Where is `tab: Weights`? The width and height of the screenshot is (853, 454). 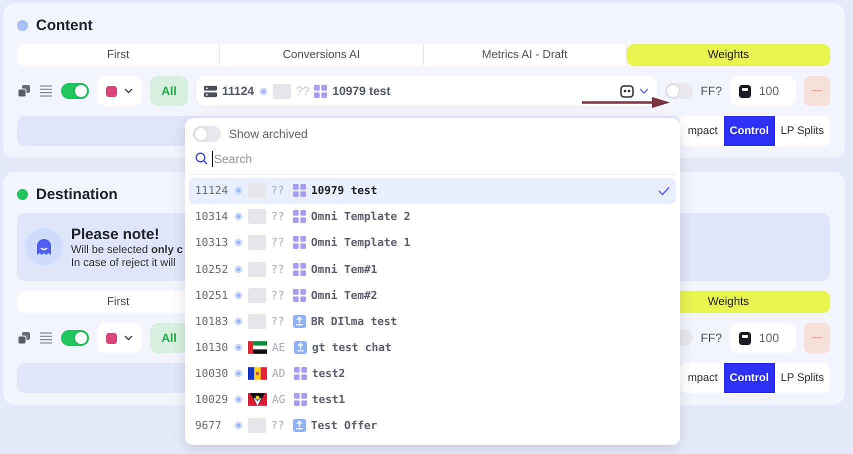 tab: Weights is located at coordinates (728, 55).